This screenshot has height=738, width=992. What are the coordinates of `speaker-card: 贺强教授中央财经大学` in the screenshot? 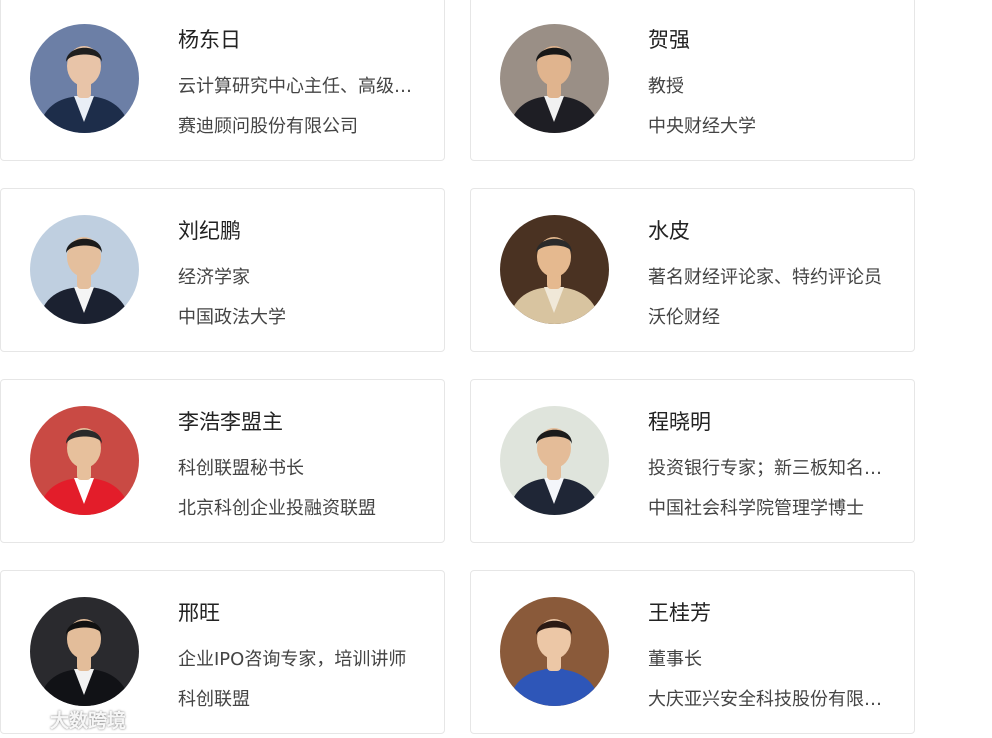 It's located at (692, 80).